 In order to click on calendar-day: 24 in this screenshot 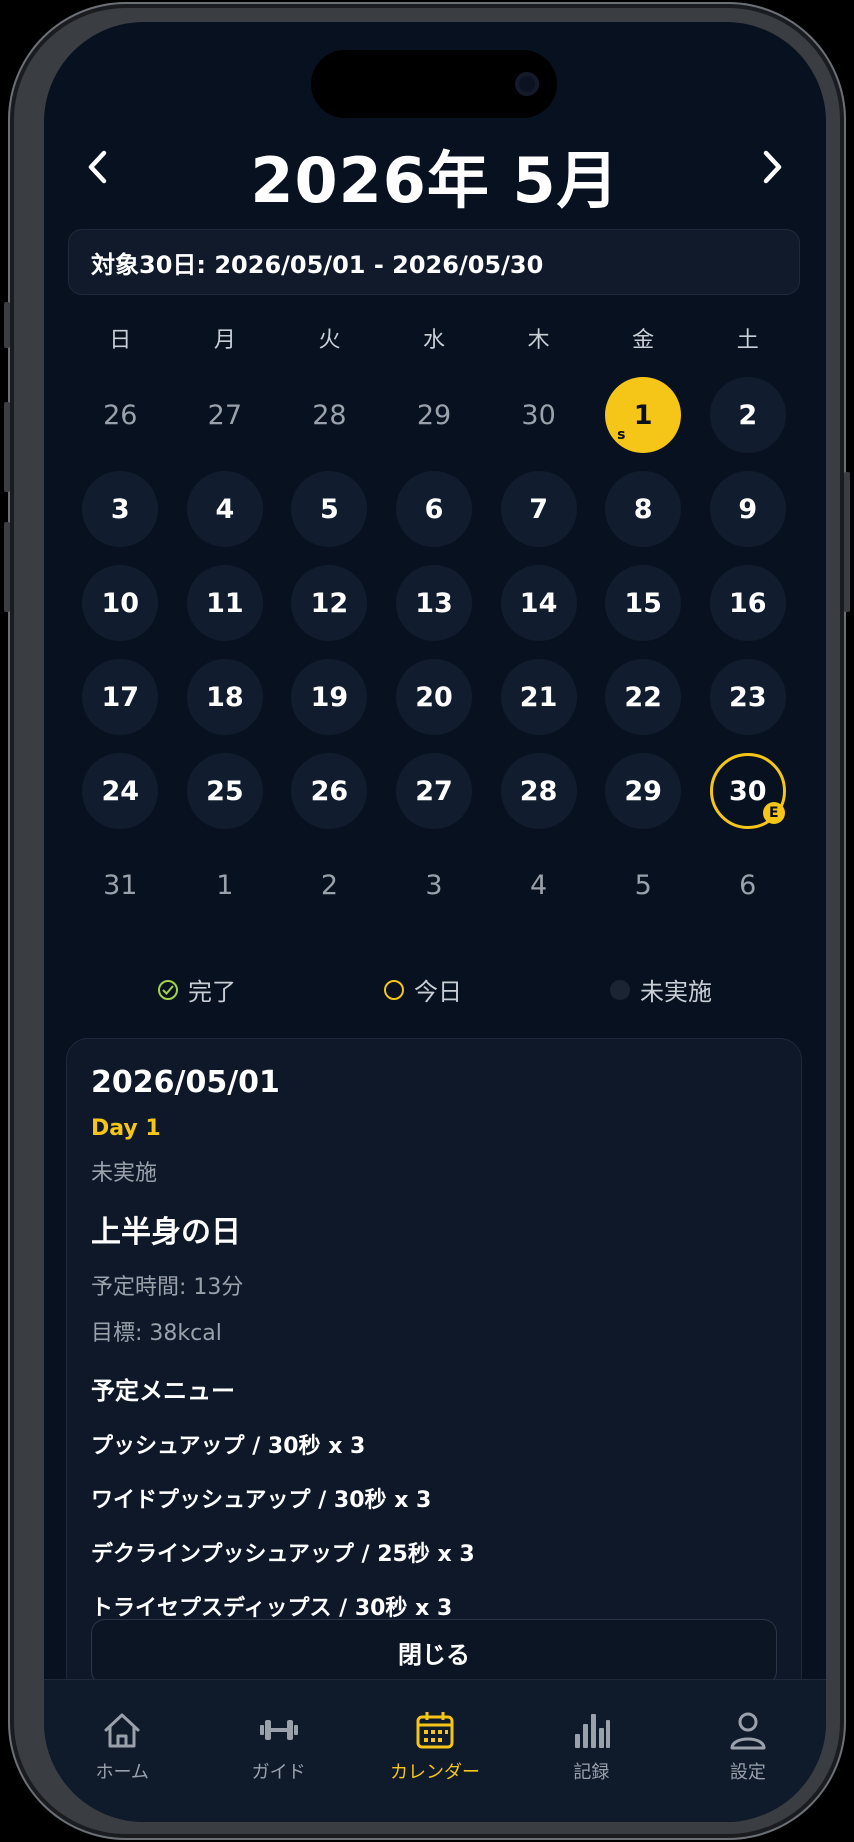, I will do `click(120, 791)`.